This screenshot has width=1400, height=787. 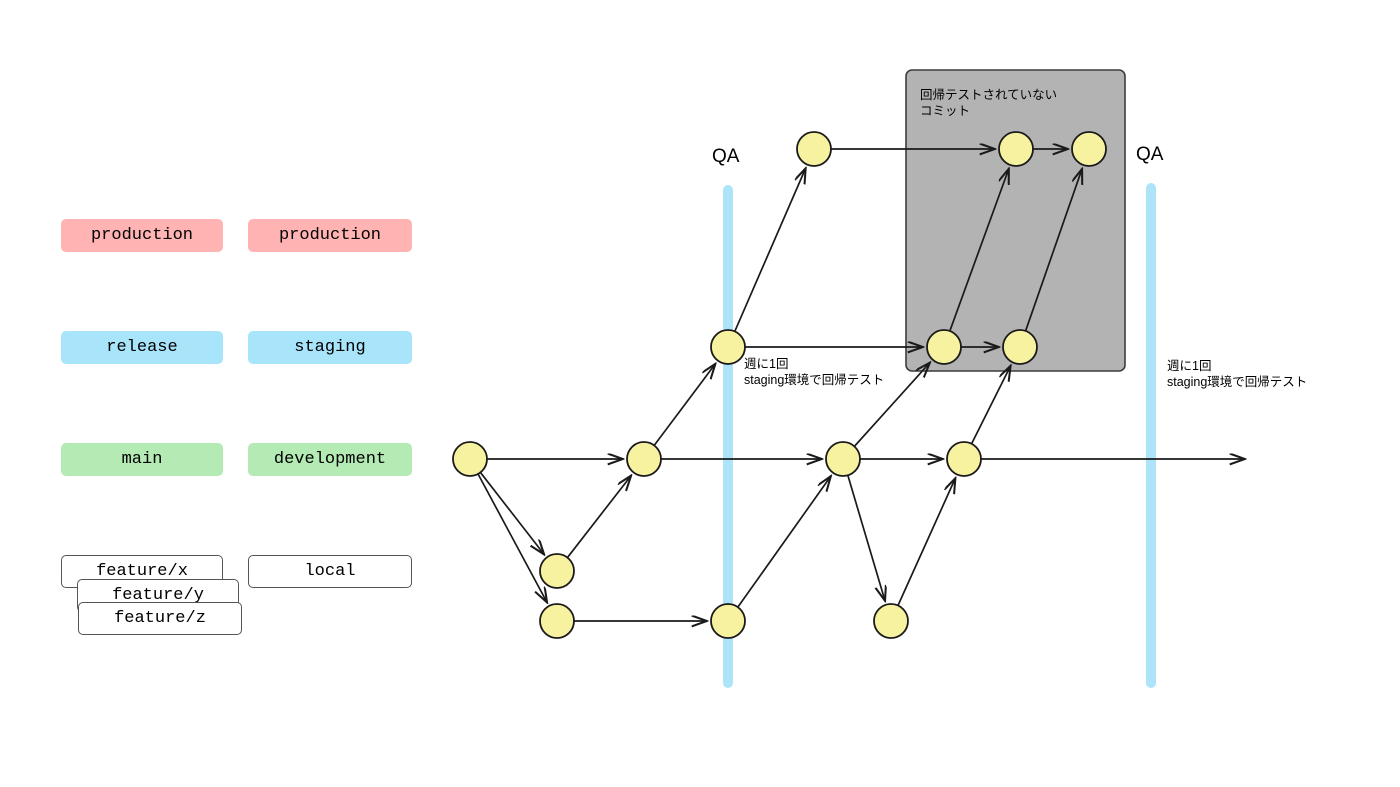 I want to click on legend-branch-production-label: production, so click(x=330, y=235).